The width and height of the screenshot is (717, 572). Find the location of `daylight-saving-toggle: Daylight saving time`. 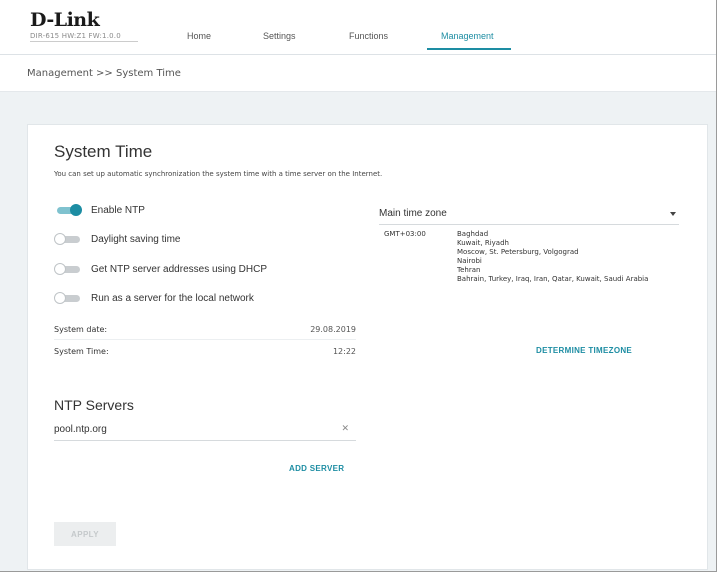

daylight-saving-toggle: Daylight saving time is located at coordinates (117, 239).